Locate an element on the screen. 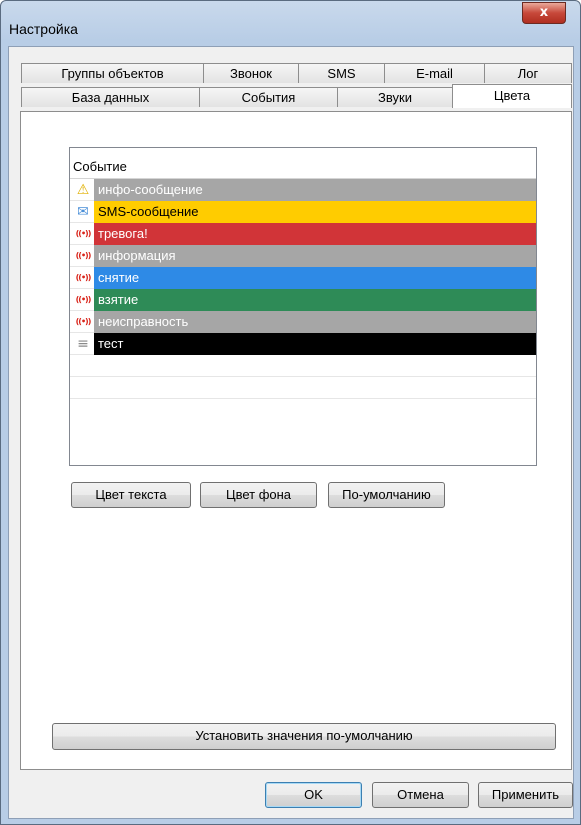 Image resolution: width=581 pixels, height=825 pixels. ok-button: OK is located at coordinates (313, 795).